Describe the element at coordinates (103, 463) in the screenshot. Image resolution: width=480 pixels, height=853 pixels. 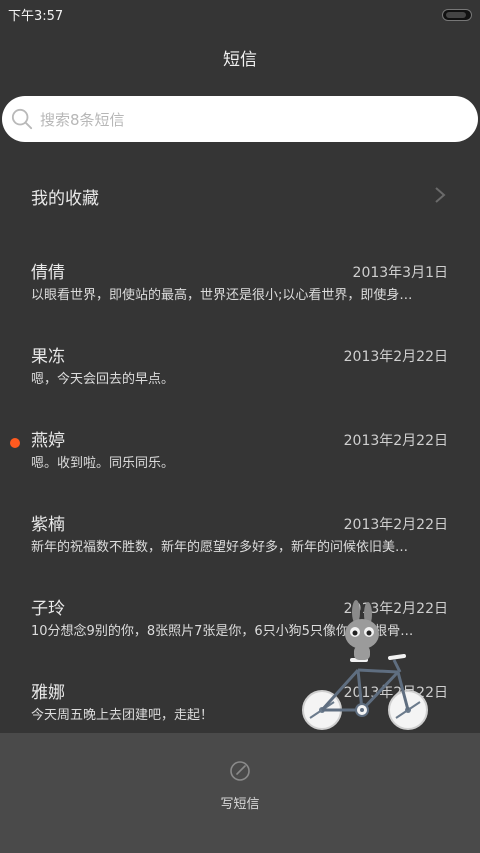
I see `message-snippet: 嗯。收到啦。同乐同乐。` at that location.